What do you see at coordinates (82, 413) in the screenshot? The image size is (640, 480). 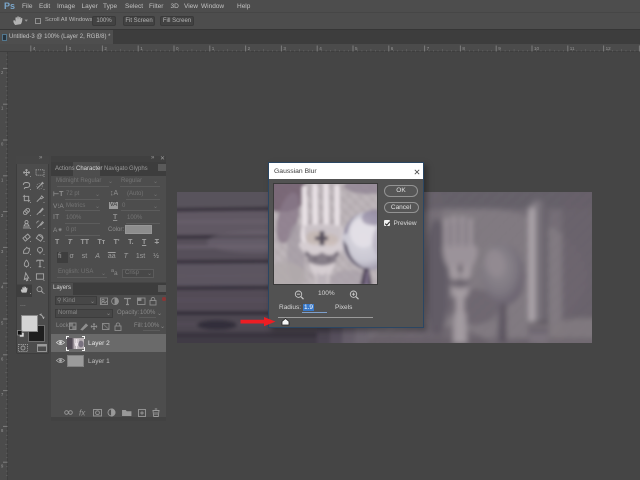 I see `svg-text: fx` at bounding box center [82, 413].